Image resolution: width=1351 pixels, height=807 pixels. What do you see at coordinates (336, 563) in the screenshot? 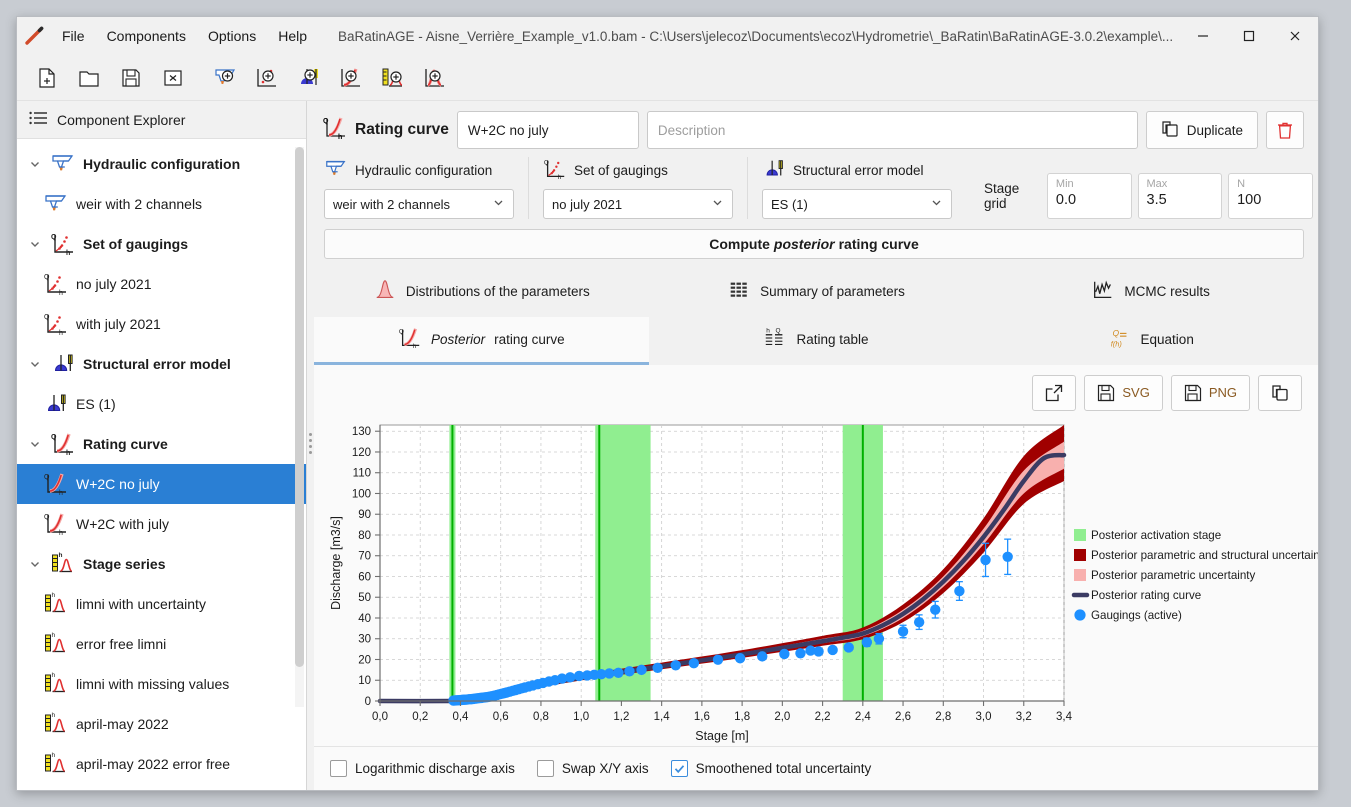
I see `y-axis-label: Discharge [m3/s]` at bounding box center [336, 563].